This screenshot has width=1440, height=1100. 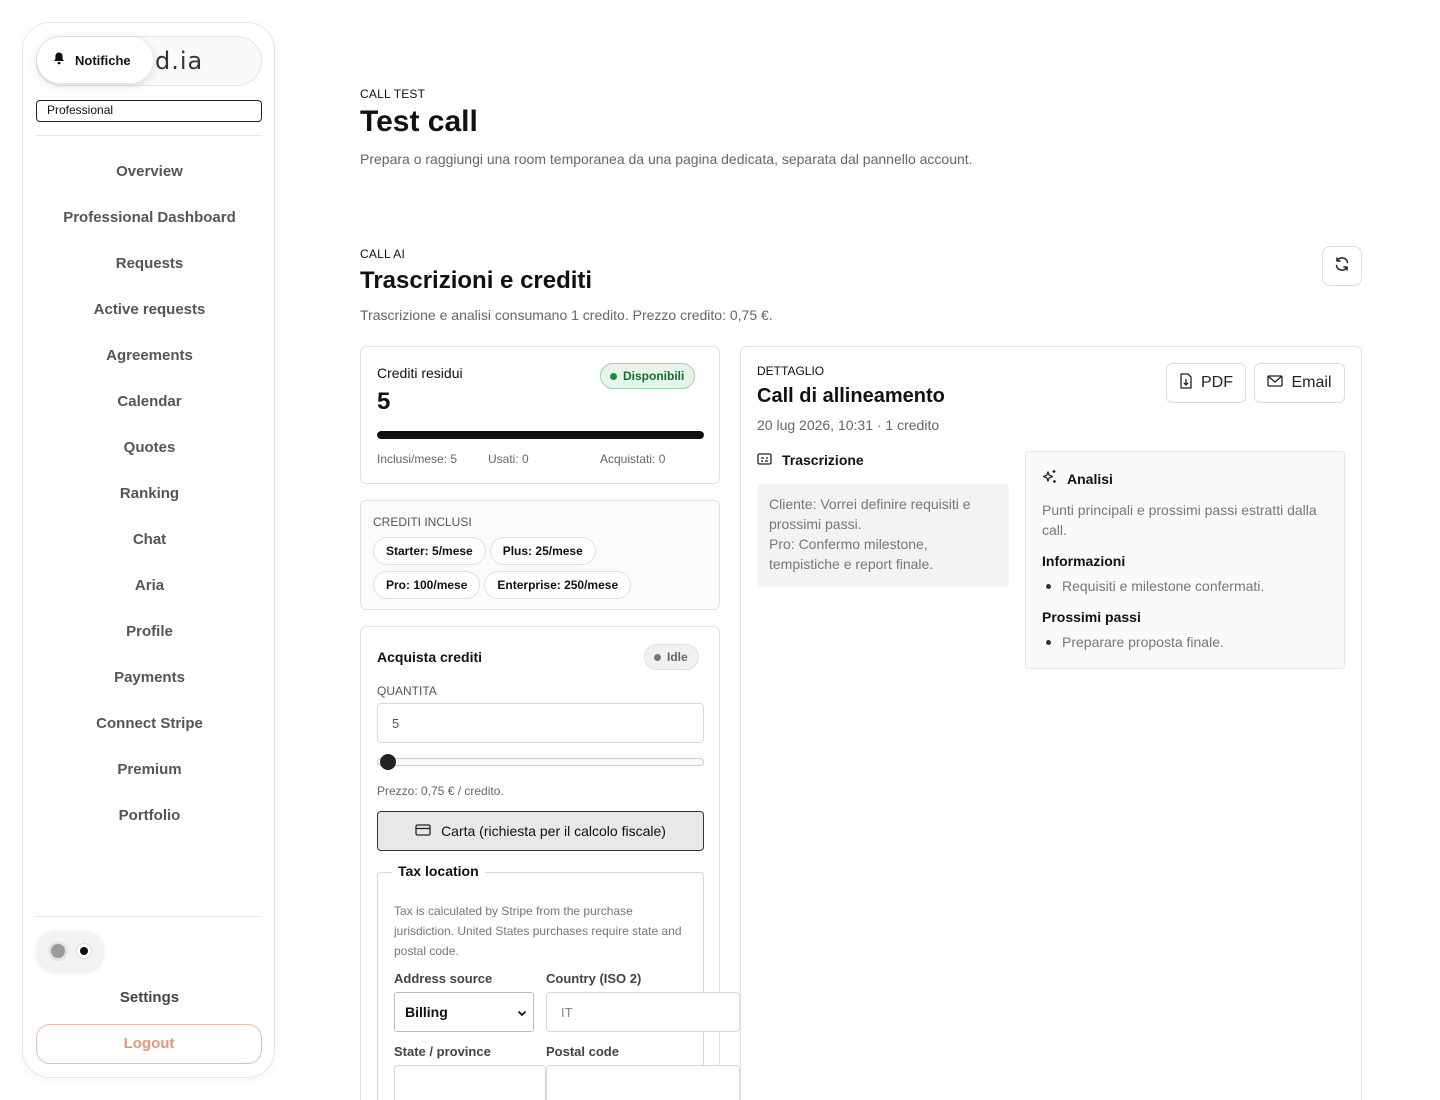 What do you see at coordinates (1155, 586) in the screenshot?
I see `info-item: Requisiti e milestone confermati.` at bounding box center [1155, 586].